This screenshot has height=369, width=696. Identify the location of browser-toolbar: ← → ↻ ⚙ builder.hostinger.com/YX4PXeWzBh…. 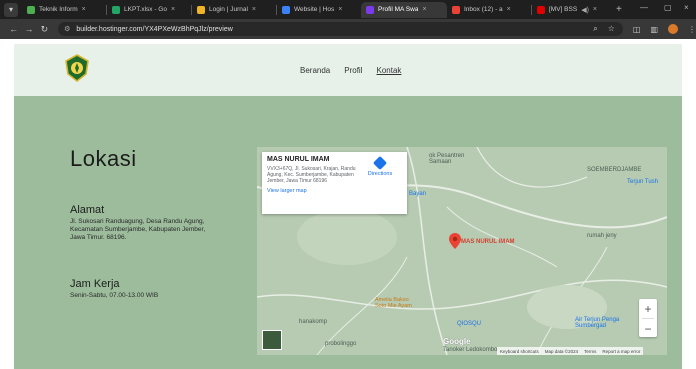
(348, 29).